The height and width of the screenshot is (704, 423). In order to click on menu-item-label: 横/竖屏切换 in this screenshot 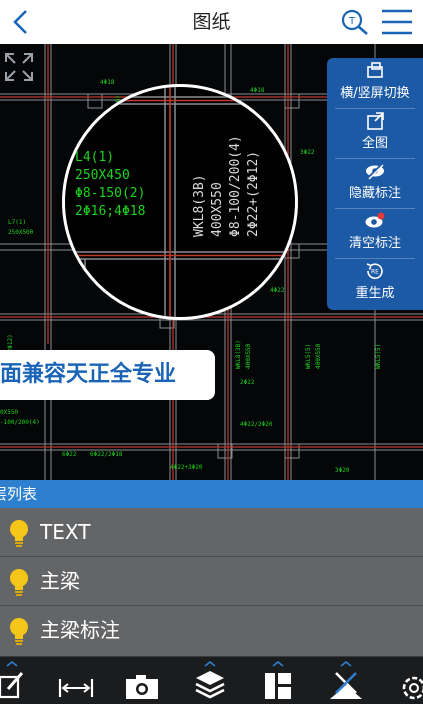, I will do `click(375, 93)`.